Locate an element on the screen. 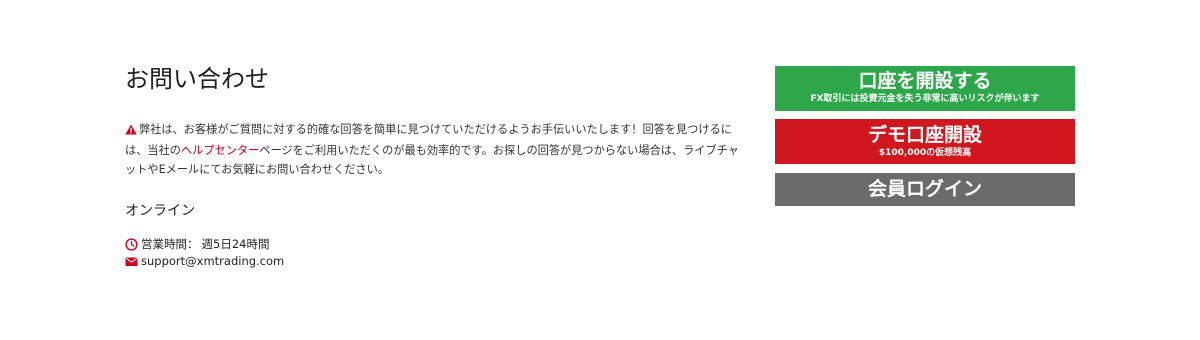  member-login-label: 会員ログイン is located at coordinates (924, 189).